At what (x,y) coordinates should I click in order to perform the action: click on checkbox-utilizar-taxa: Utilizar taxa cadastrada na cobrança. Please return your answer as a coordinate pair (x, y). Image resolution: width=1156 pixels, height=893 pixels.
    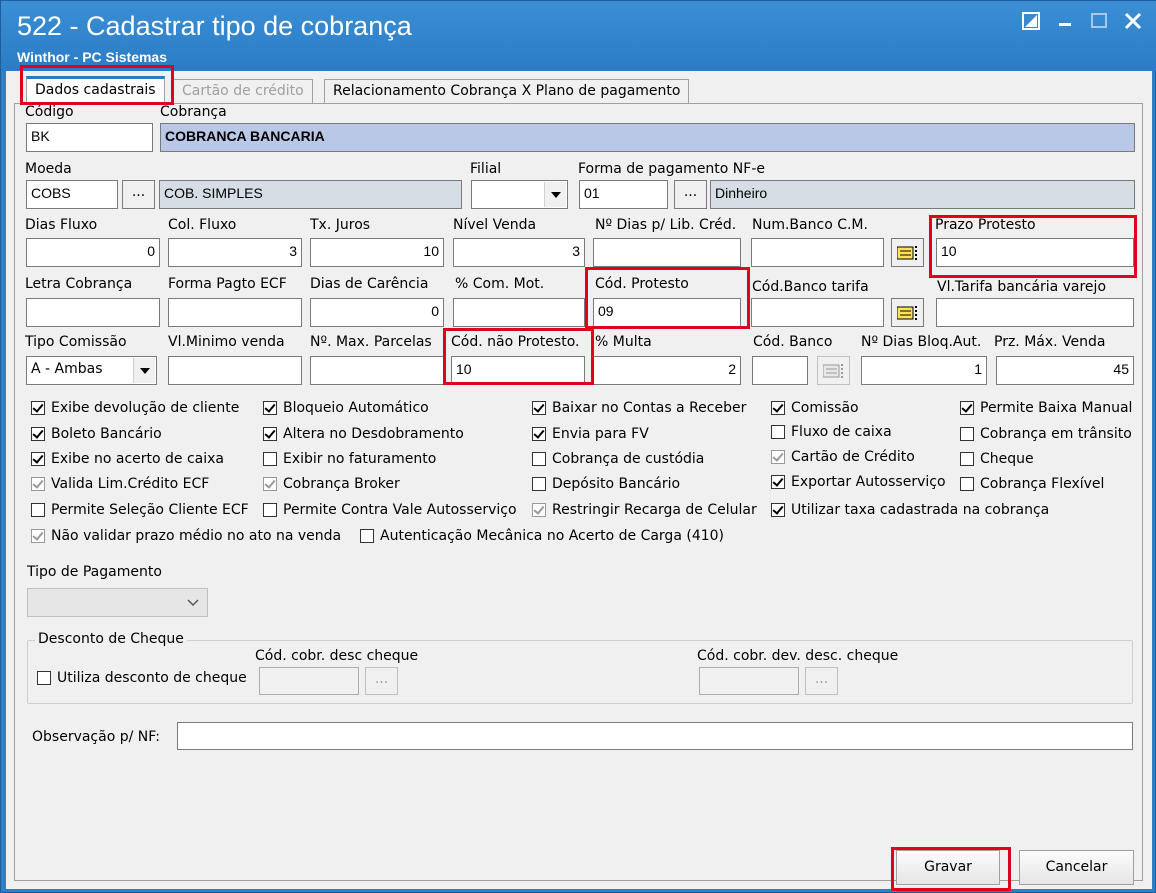
    Looking at the image, I should click on (910, 510).